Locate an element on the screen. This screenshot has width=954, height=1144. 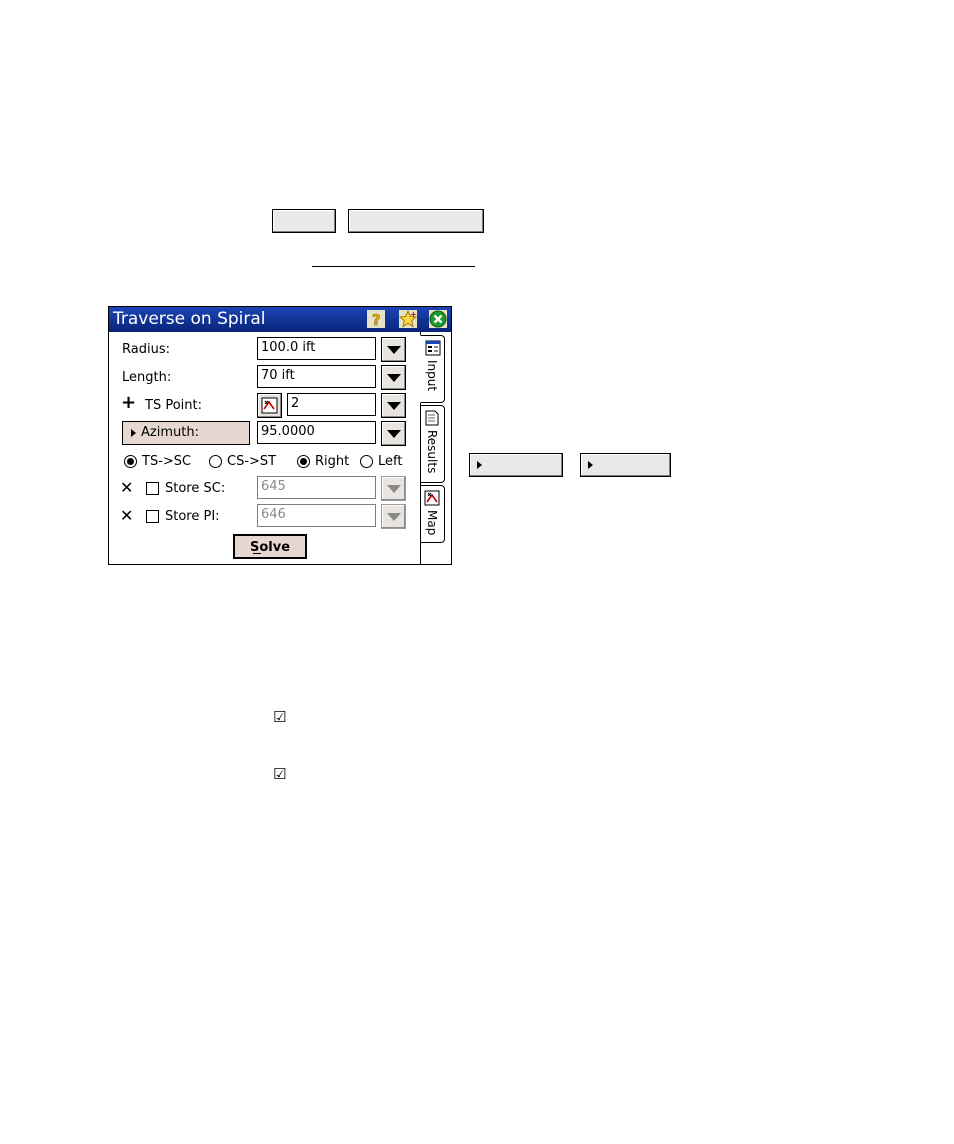
radius-dropdown-button is located at coordinates (393, 349).